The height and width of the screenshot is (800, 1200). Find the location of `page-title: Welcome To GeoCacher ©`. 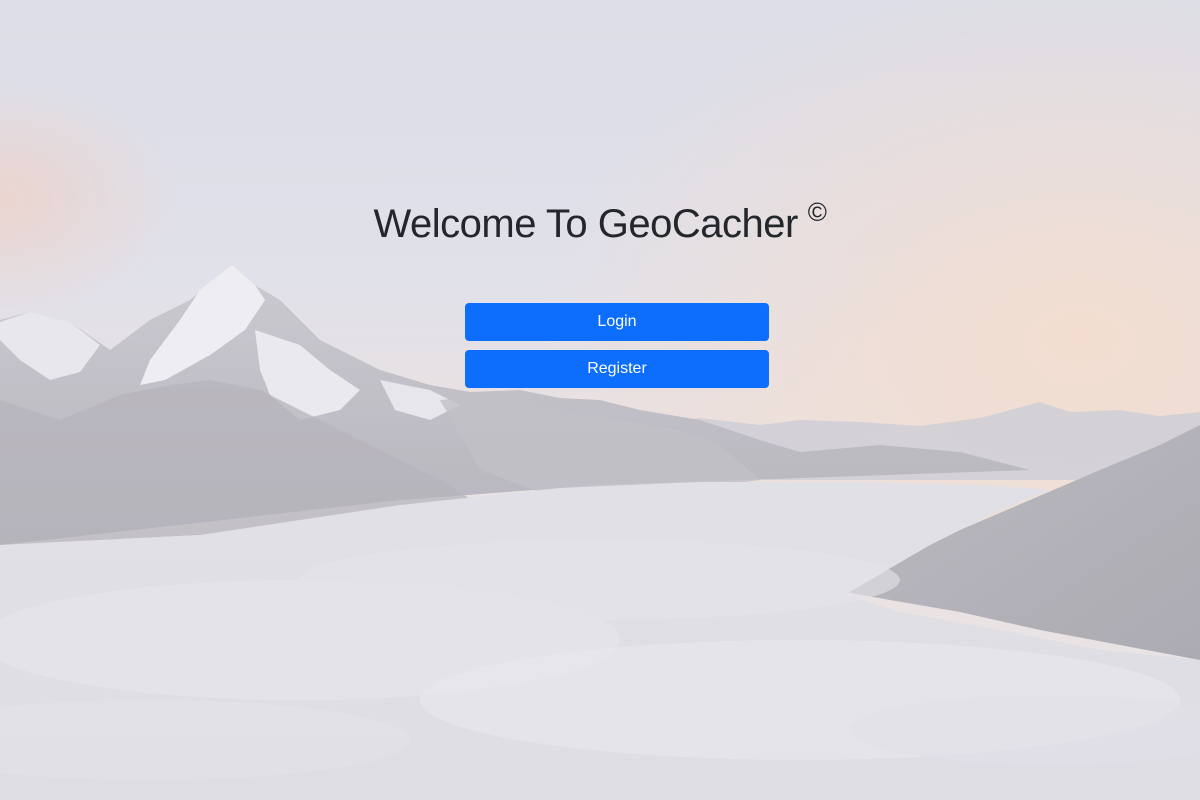

page-title: Welcome To GeoCacher © is located at coordinates (600, 226).